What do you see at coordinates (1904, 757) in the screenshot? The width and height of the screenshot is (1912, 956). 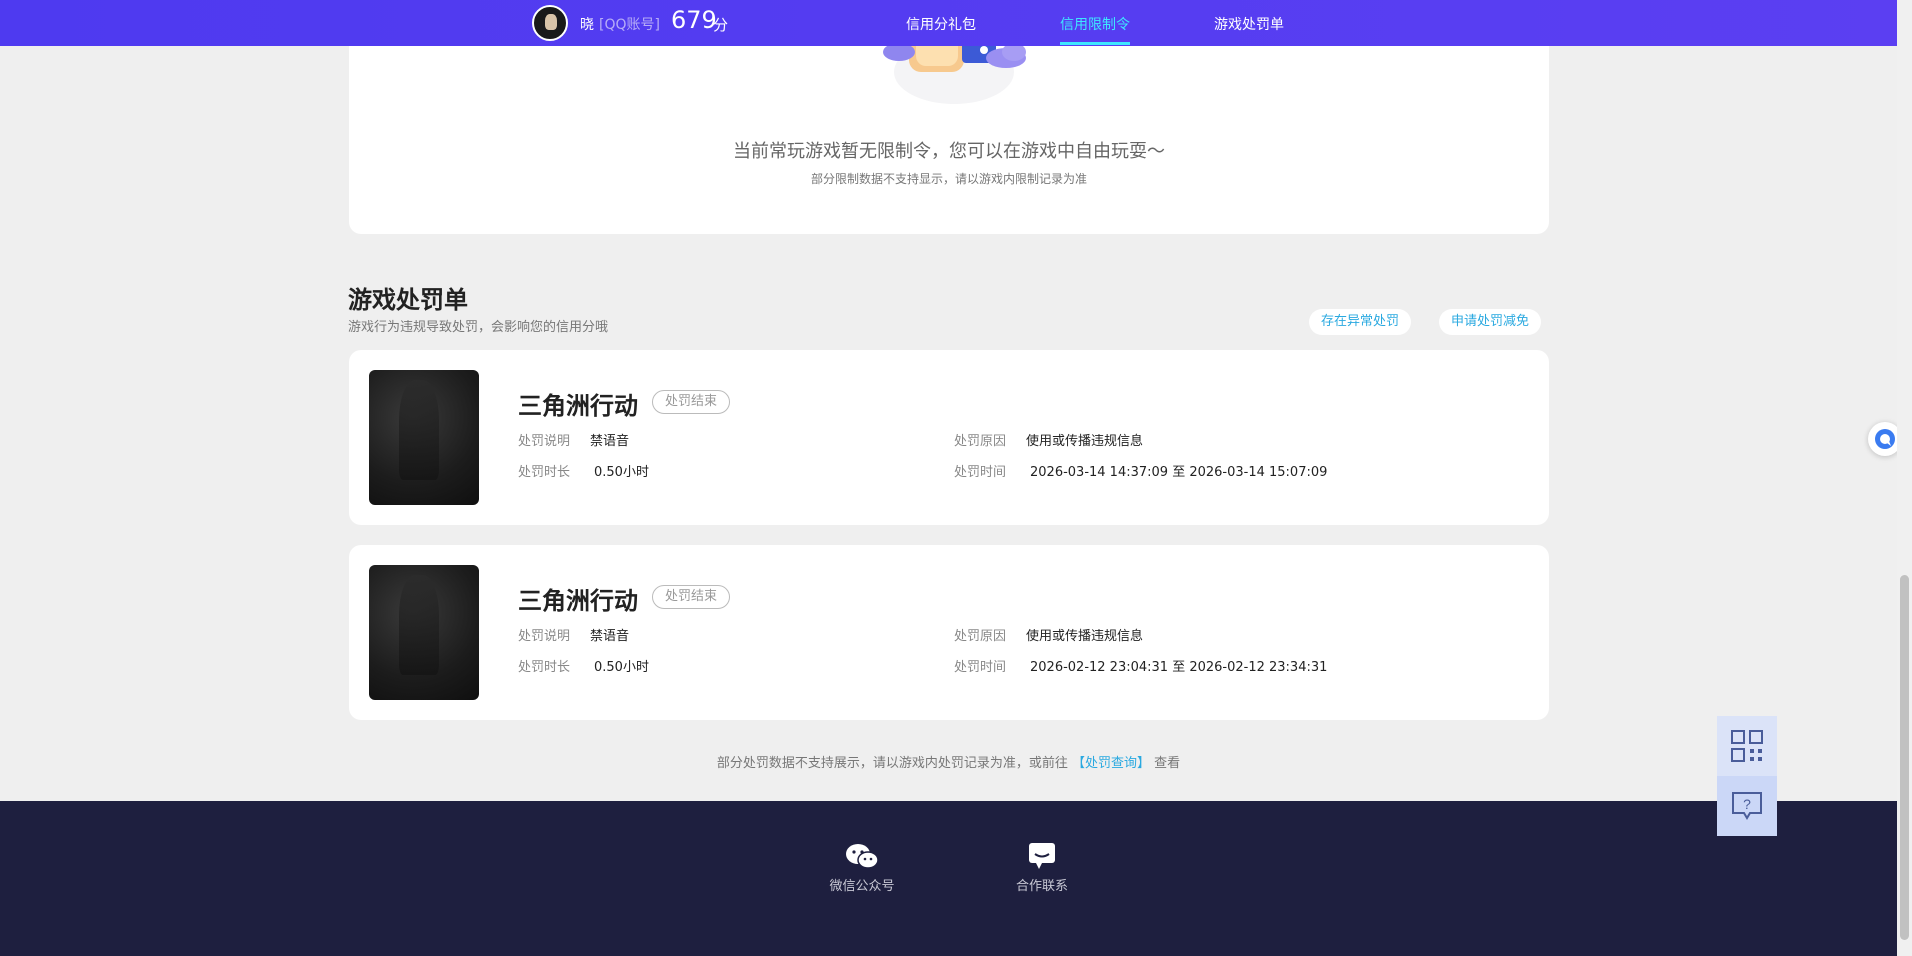 I see `scrollbar-thumb` at bounding box center [1904, 757].